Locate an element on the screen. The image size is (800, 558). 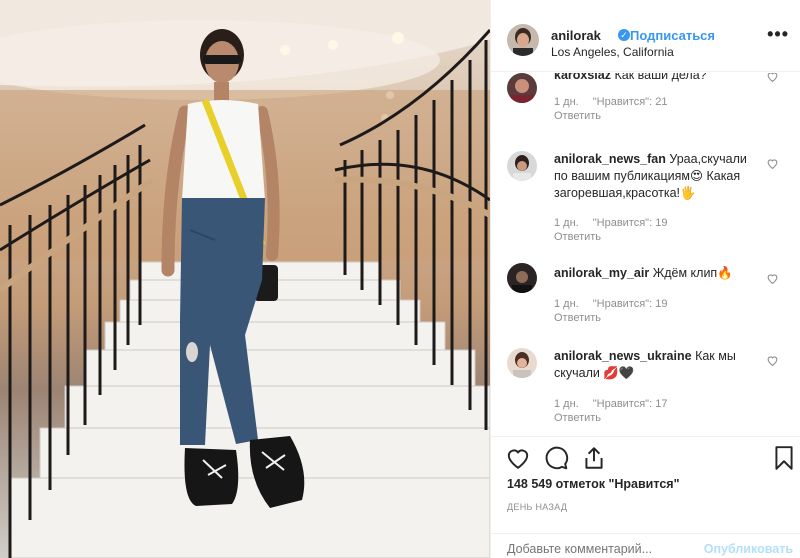
comment-likes: "Нравится": 21 is located at coordinates (630, 102).